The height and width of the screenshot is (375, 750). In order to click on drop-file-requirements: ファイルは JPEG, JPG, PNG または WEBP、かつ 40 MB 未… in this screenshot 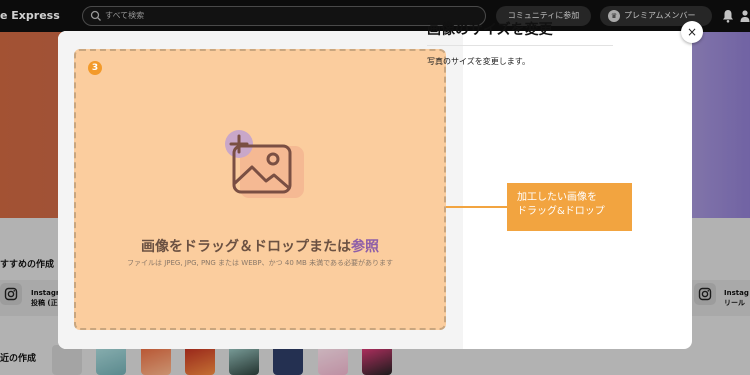, I will do `click(260, 263)`.